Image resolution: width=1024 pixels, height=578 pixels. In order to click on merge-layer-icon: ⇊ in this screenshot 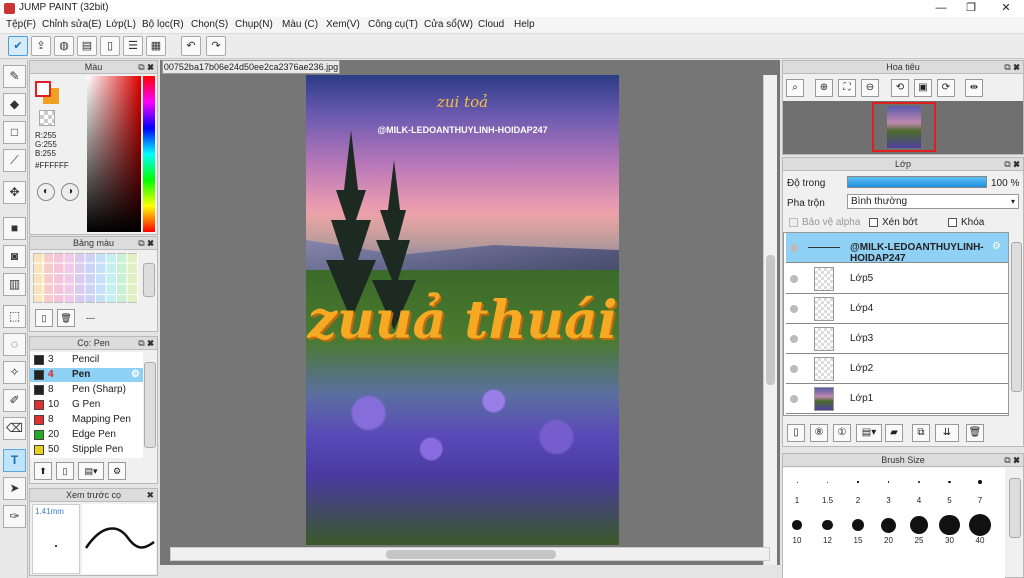, I will do `click(947, 433)`.